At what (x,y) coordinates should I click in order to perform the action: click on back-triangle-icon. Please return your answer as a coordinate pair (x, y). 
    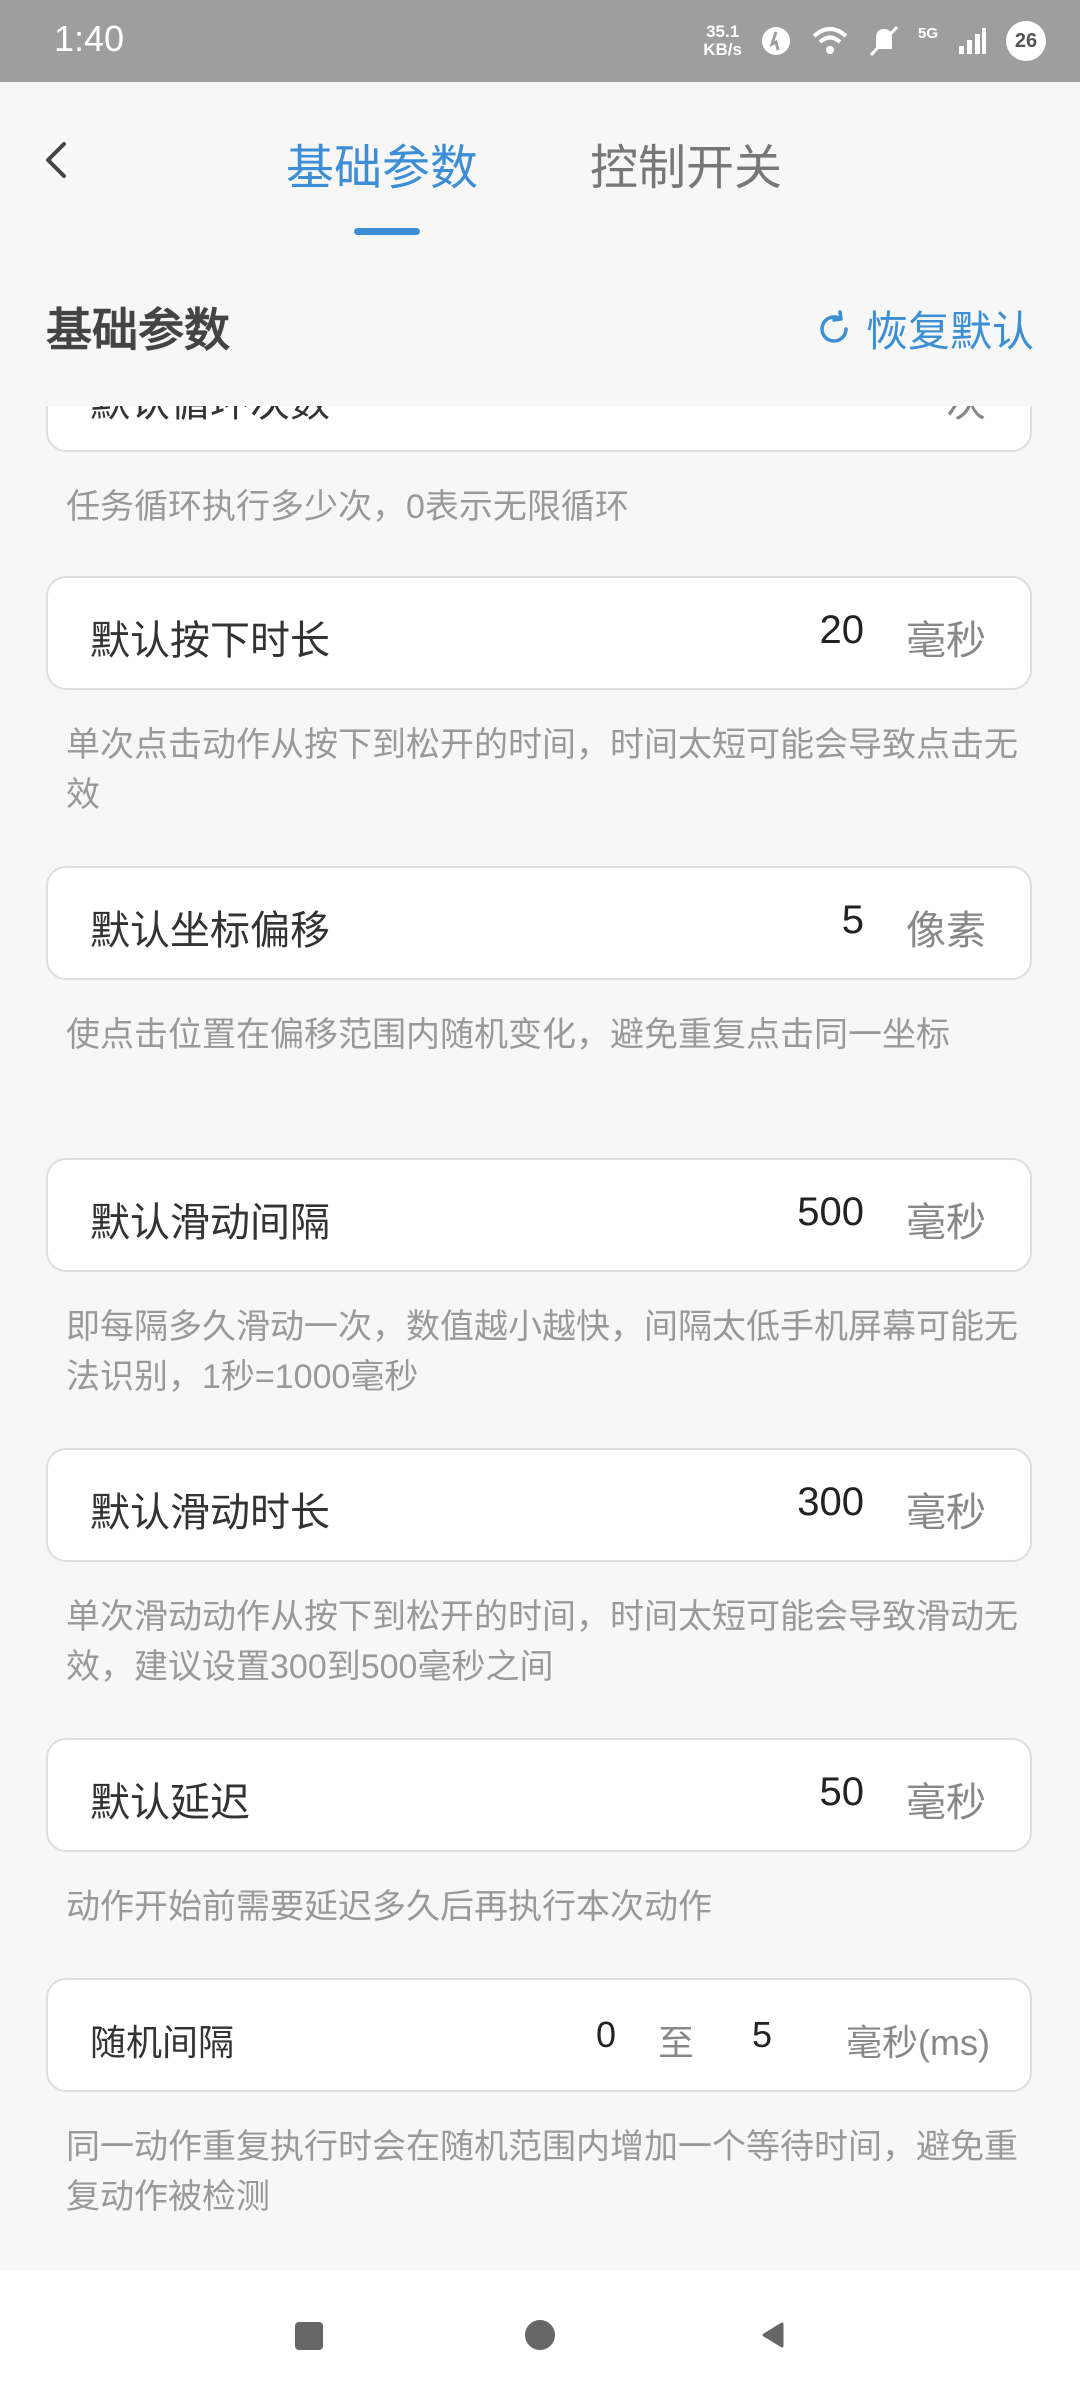
    Looking at the image, I should click on (773, 2335).